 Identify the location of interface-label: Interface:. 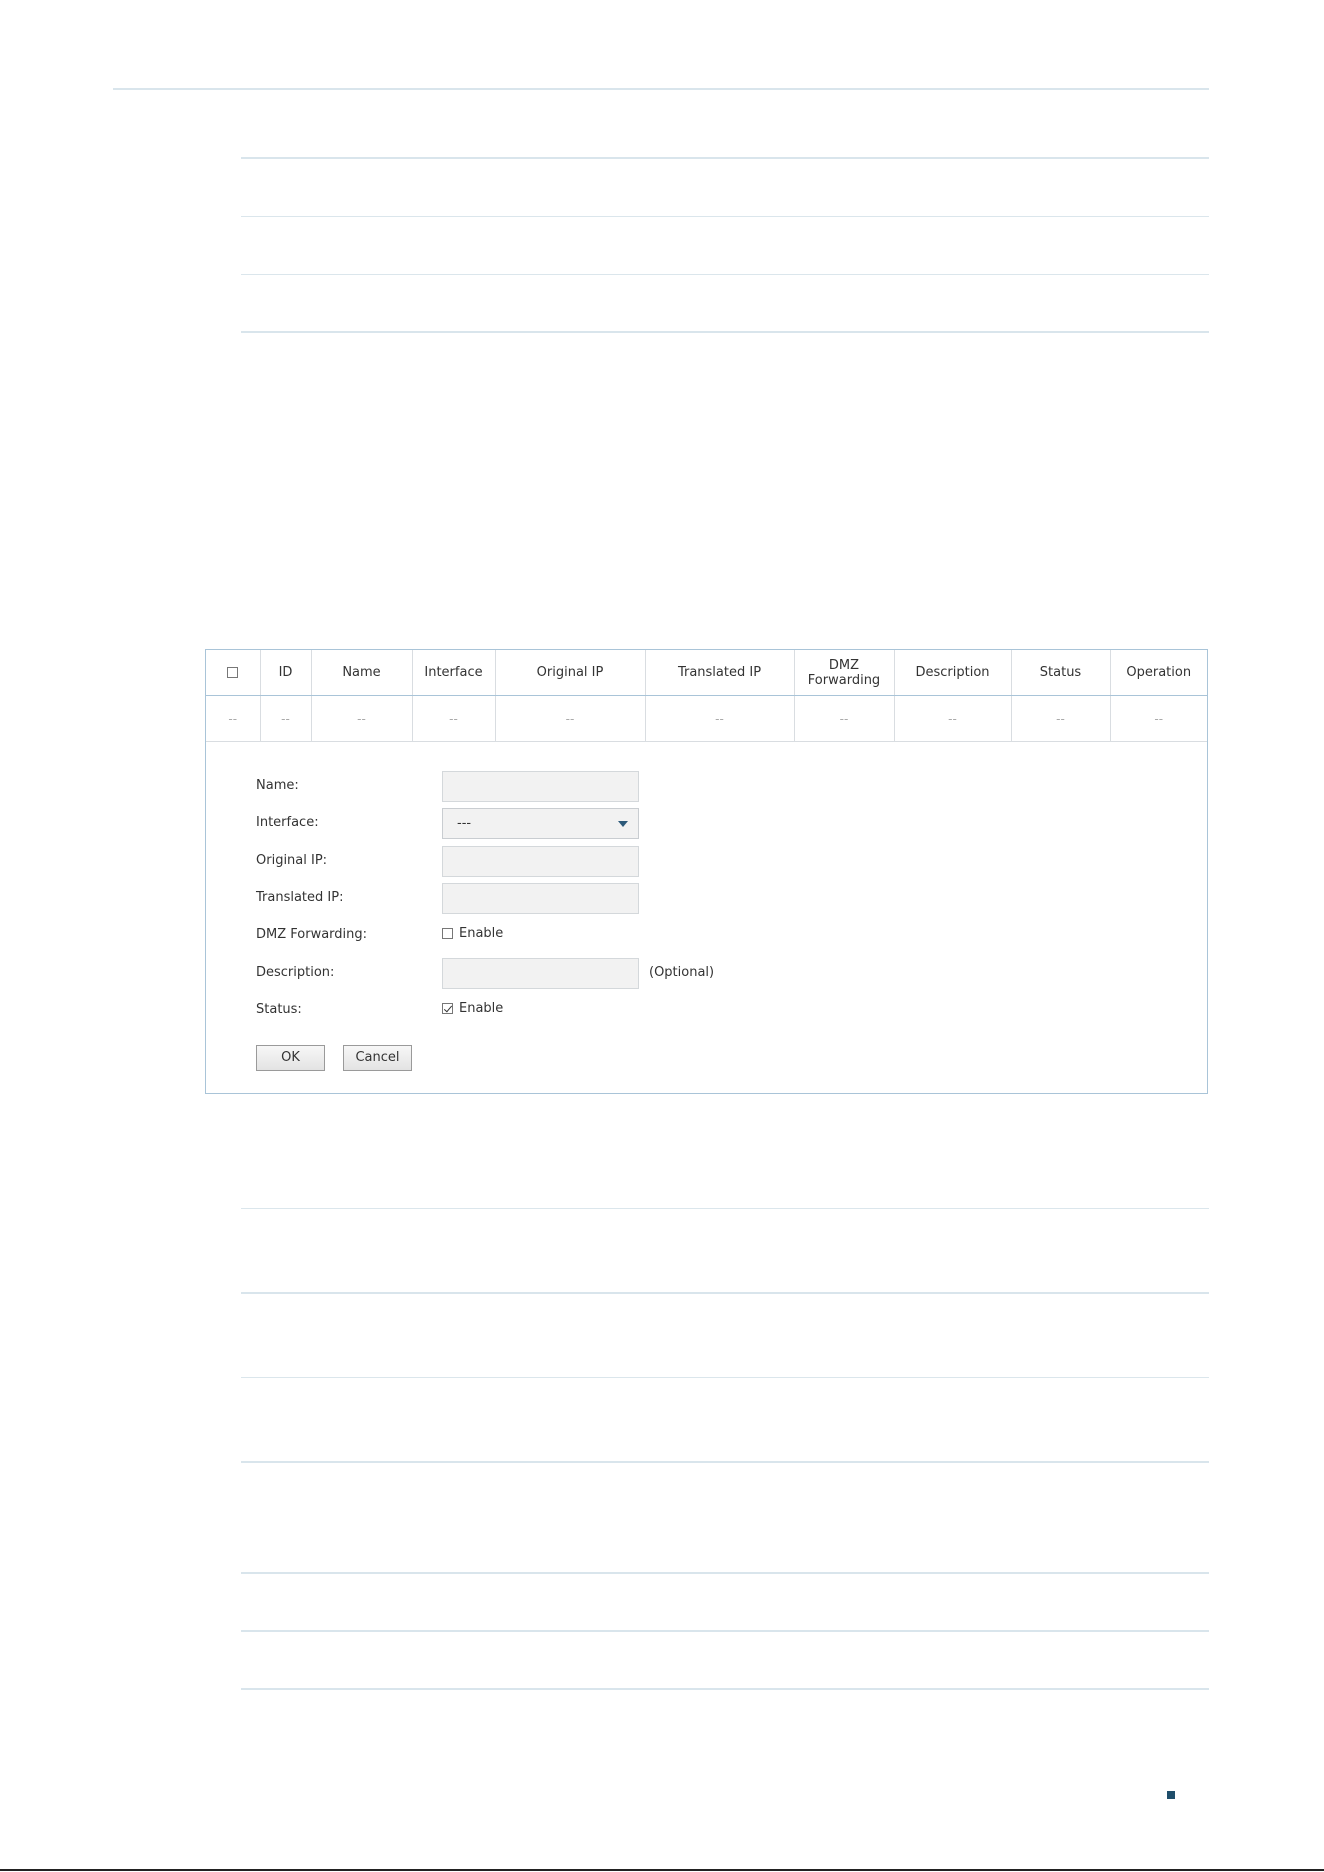
(287, 822).